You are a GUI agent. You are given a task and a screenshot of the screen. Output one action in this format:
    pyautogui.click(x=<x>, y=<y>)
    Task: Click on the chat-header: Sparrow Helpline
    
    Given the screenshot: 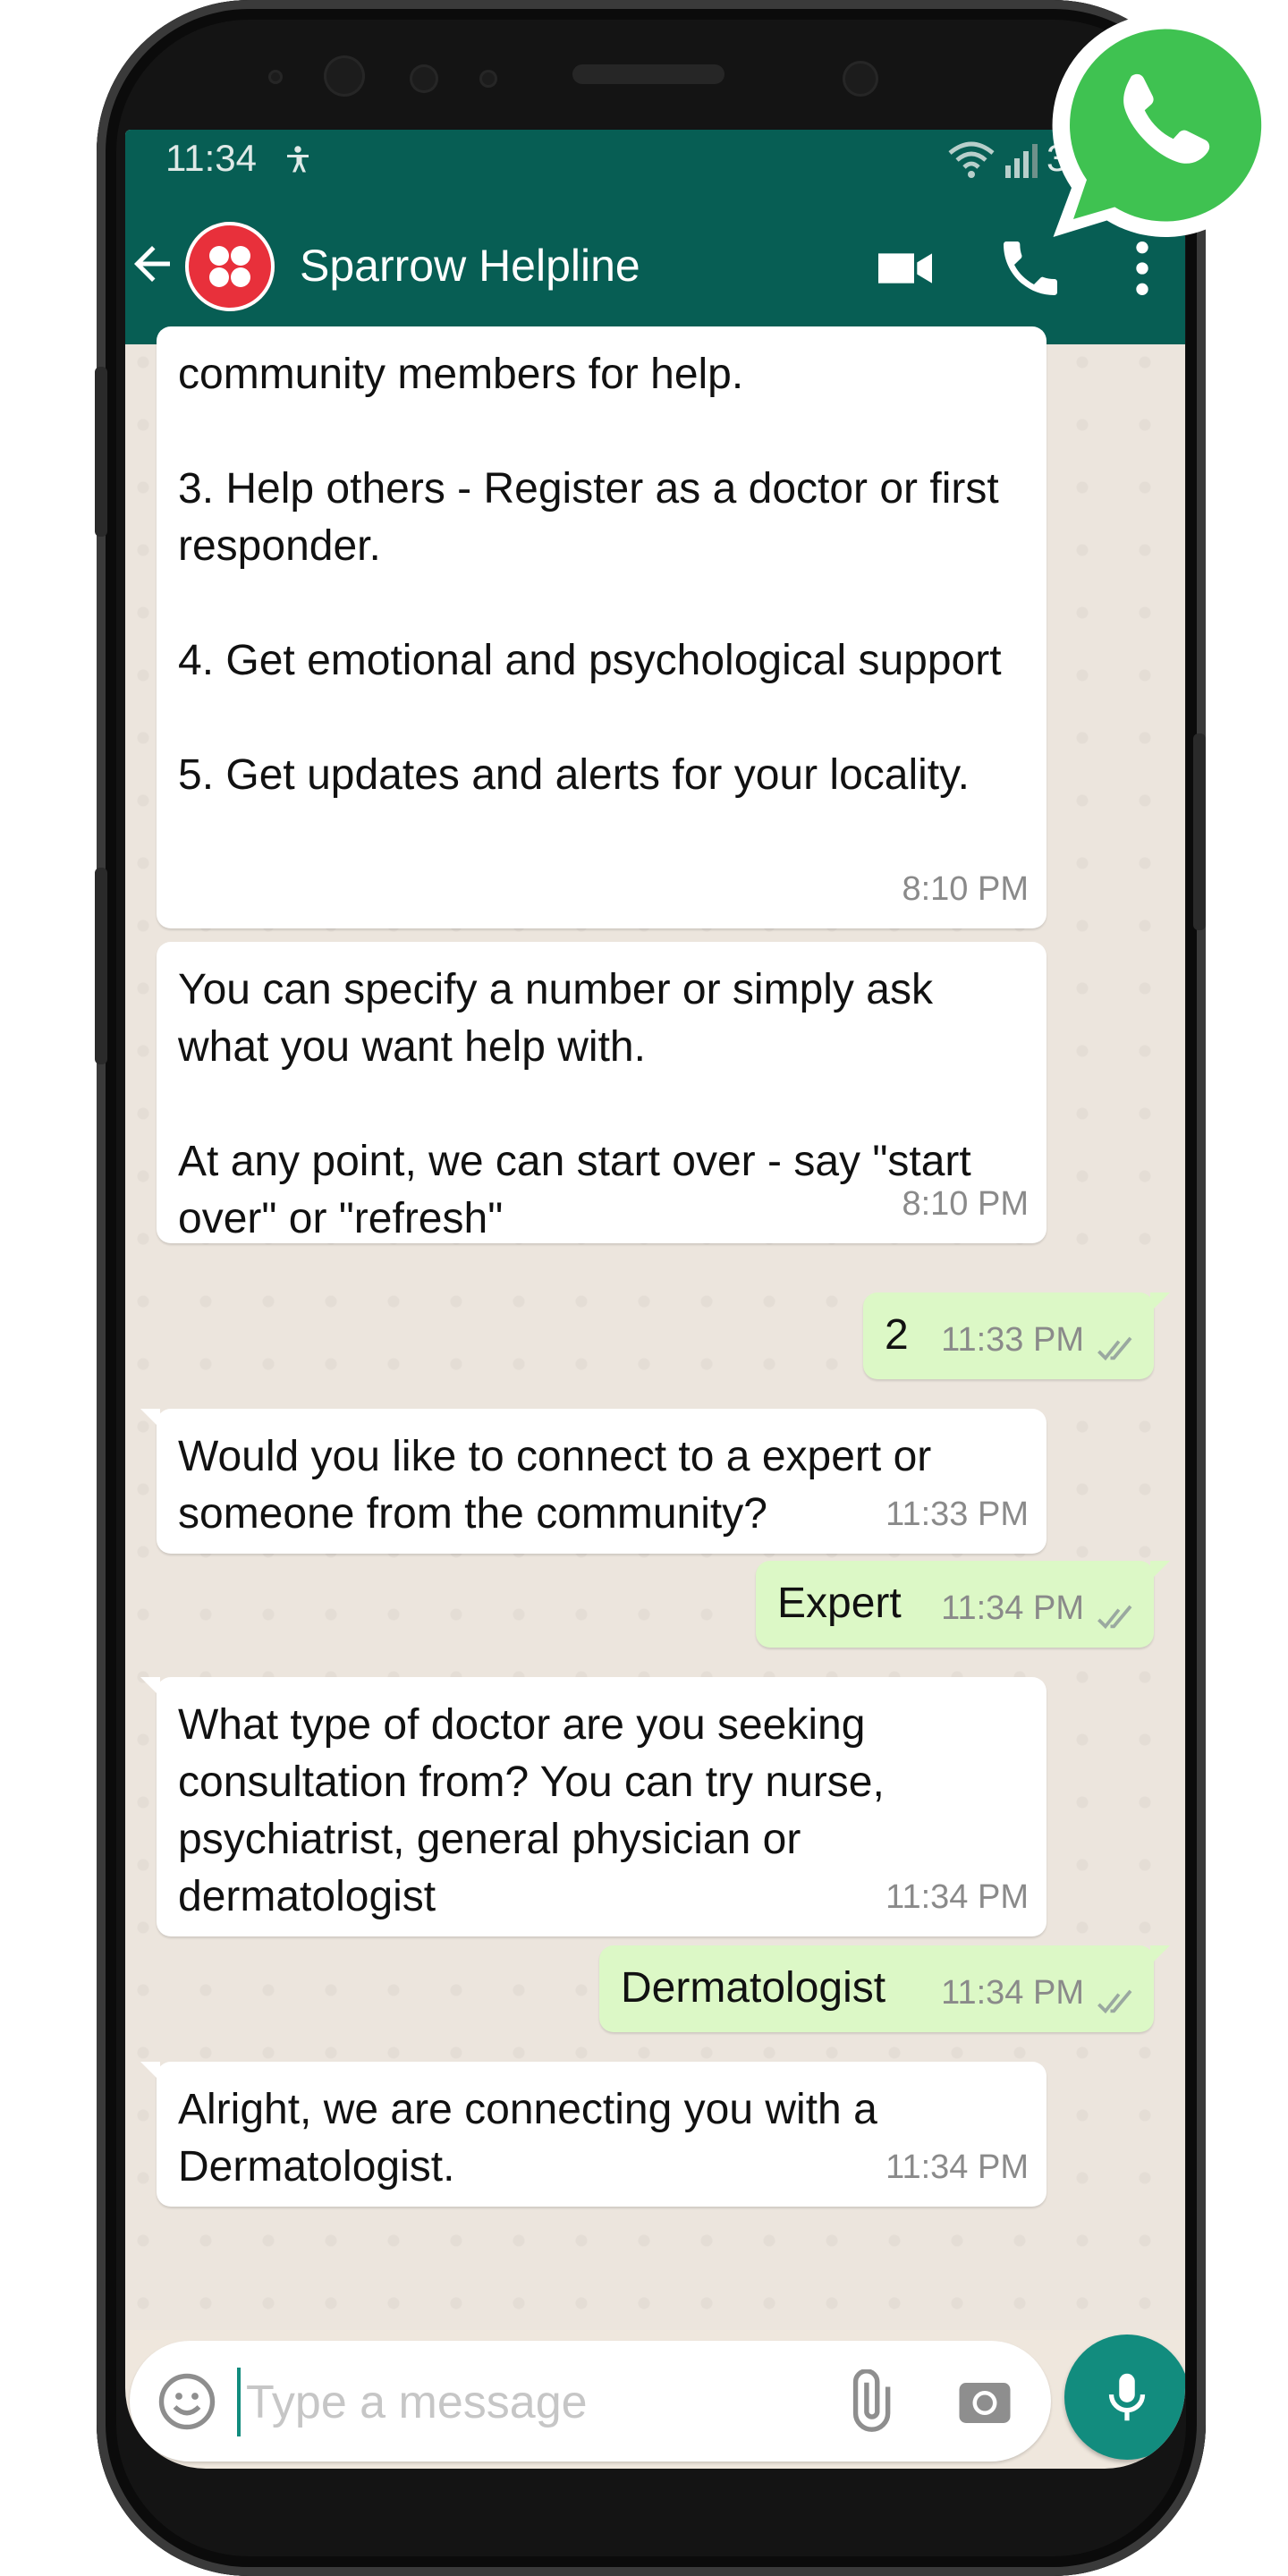 What is the action you would take?
    pyautogui.click(x=655, y=266)
    